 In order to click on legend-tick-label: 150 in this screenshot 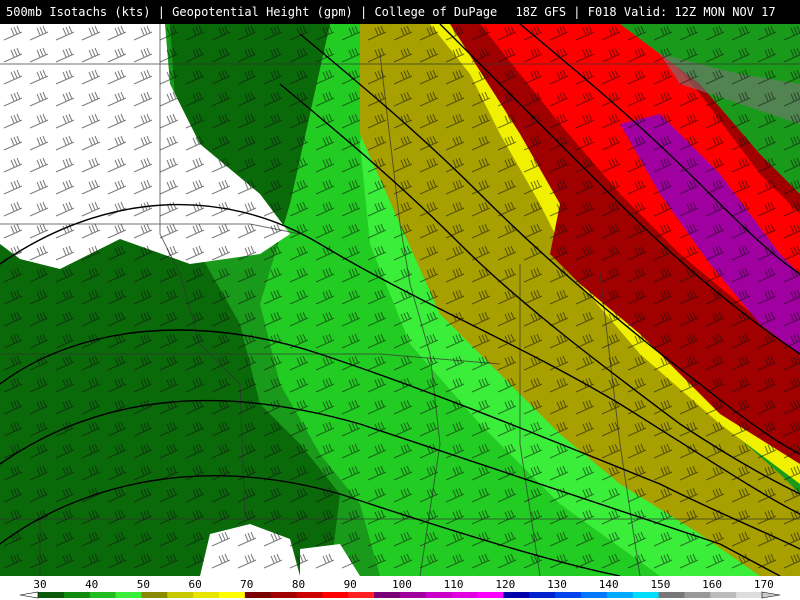, I will do `click(660, 584)`.